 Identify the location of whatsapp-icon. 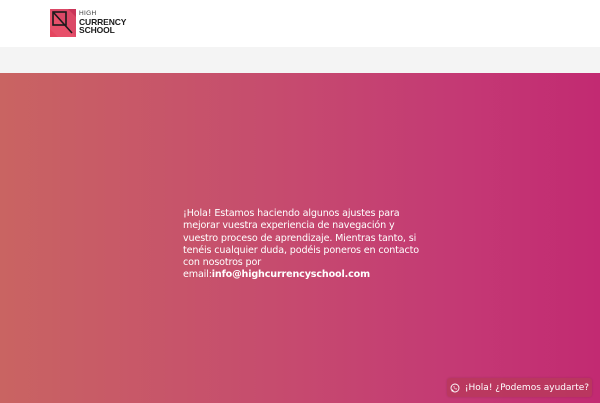
(455, 387).